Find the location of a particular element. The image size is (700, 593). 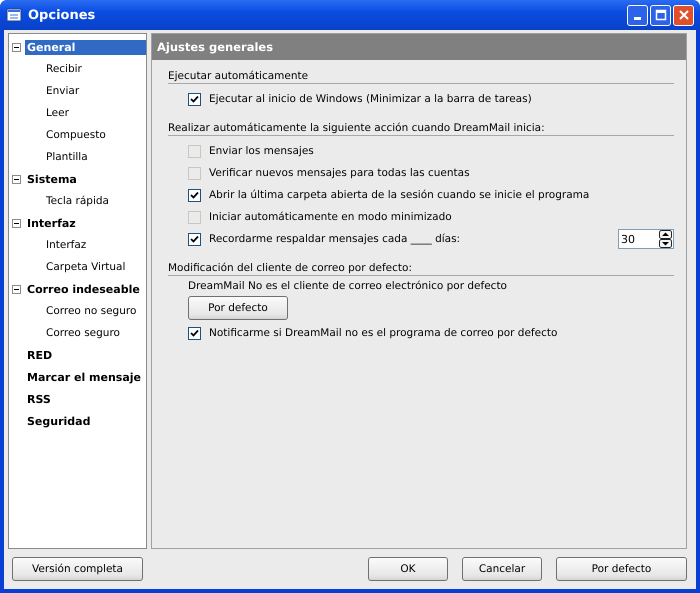

tree-item: Carpeta Virtual is located at coordinates (85, 267).